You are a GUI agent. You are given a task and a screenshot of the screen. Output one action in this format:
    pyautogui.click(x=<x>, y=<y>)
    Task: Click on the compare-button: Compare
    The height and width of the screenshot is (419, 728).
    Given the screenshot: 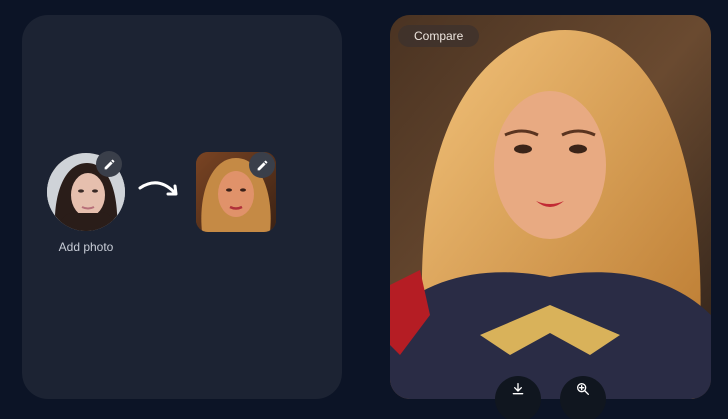 What is the action you would take?
    pyautogui.click(x=439, y=36)
    